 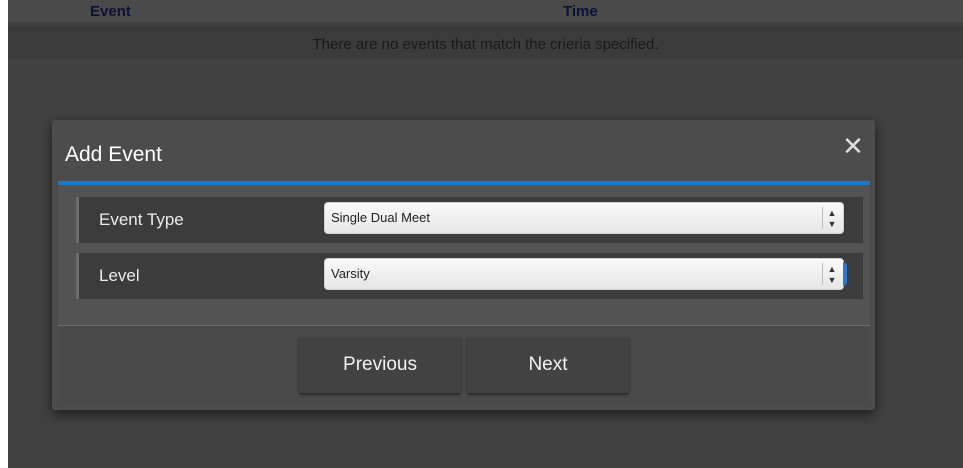 I want to click on dialog-title: Add Event, so click(x=113, y=154).